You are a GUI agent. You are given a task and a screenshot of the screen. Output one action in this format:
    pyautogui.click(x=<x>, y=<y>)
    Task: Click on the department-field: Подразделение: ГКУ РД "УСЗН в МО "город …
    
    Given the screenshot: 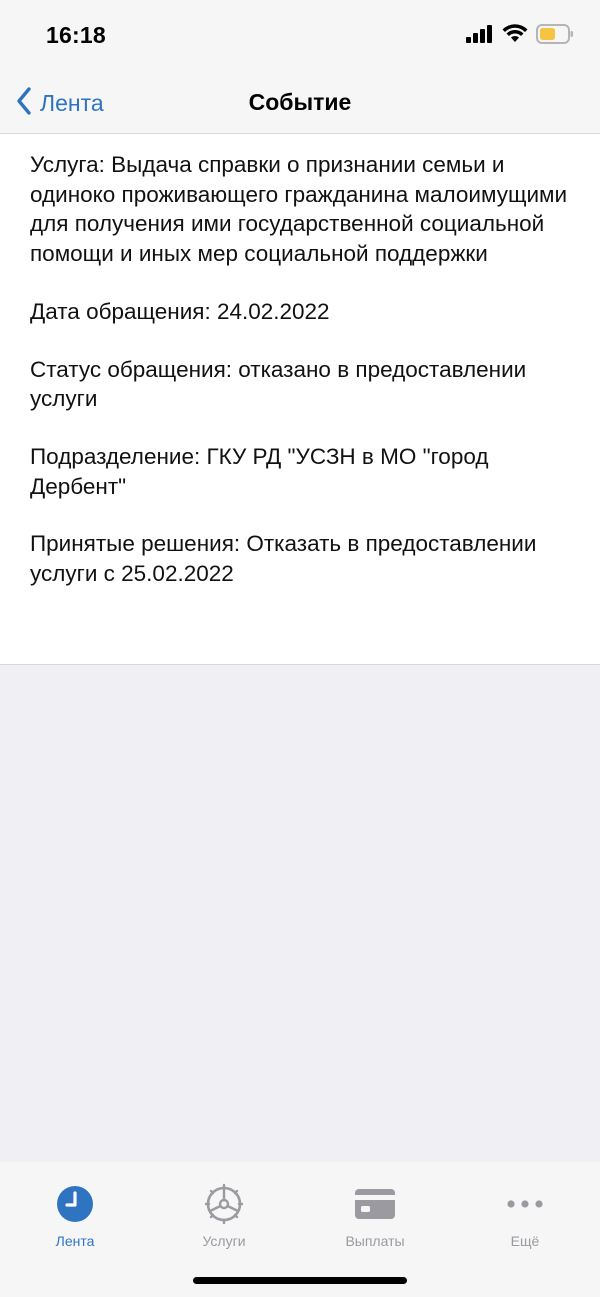 What is the action you would take?
    pyautogui.click(x=259, y=471)
    